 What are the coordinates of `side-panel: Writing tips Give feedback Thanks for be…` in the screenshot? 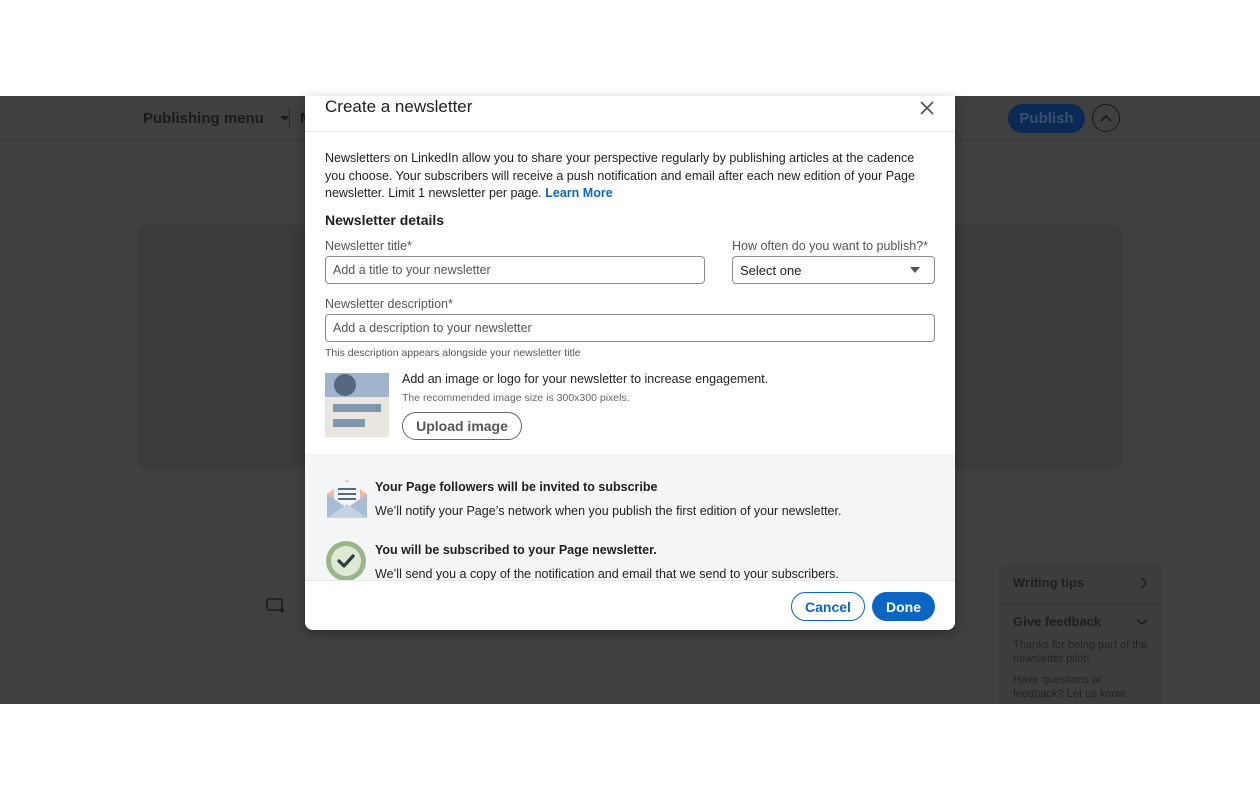 It's located at (1080, 633).